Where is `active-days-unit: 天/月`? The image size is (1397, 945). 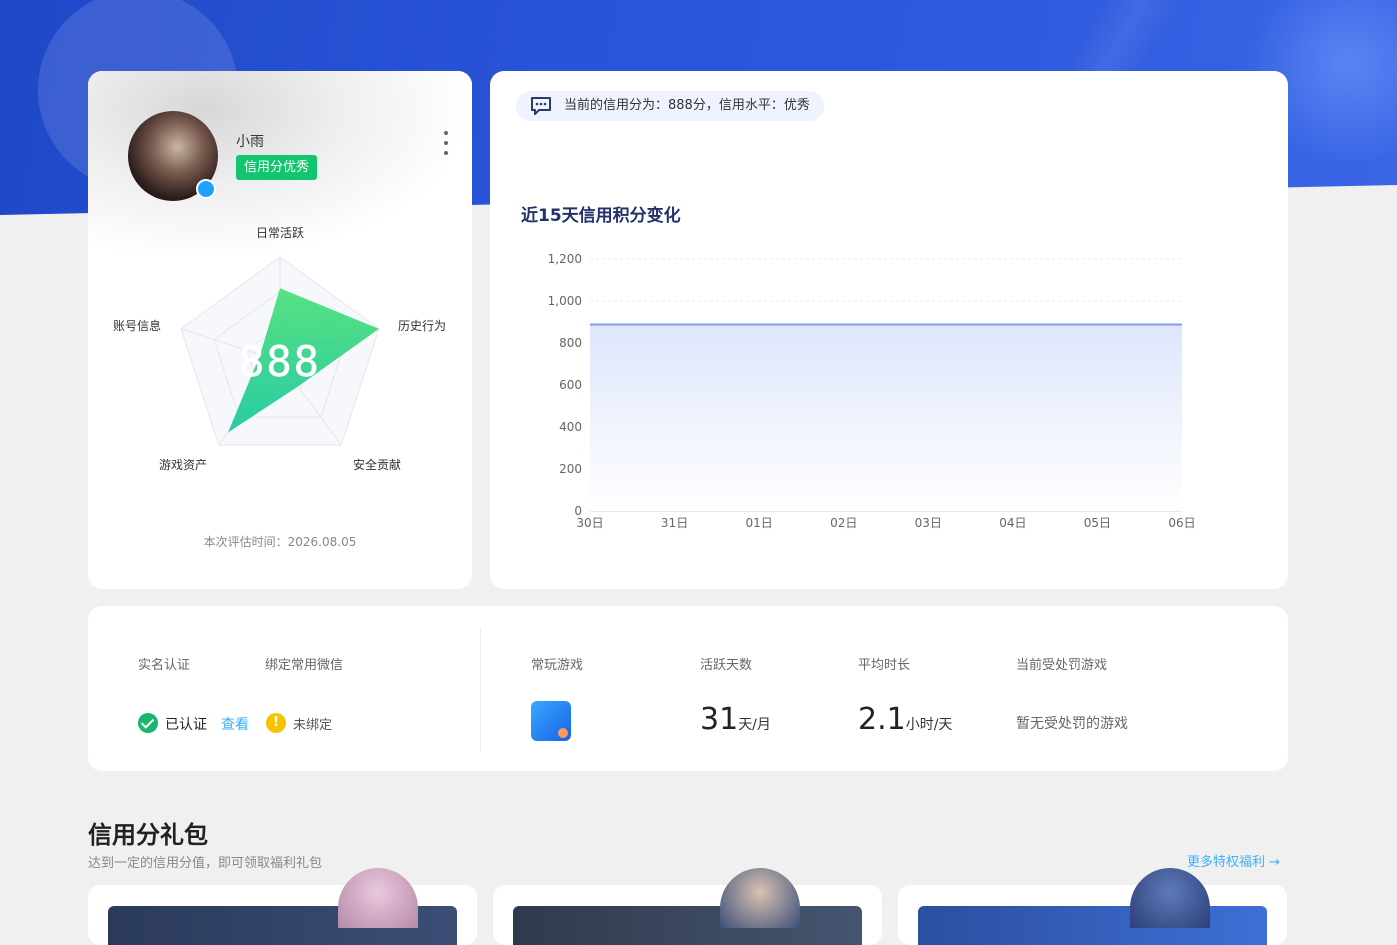
active-days-unit: 天/月 is located at coordinates (754, 725).